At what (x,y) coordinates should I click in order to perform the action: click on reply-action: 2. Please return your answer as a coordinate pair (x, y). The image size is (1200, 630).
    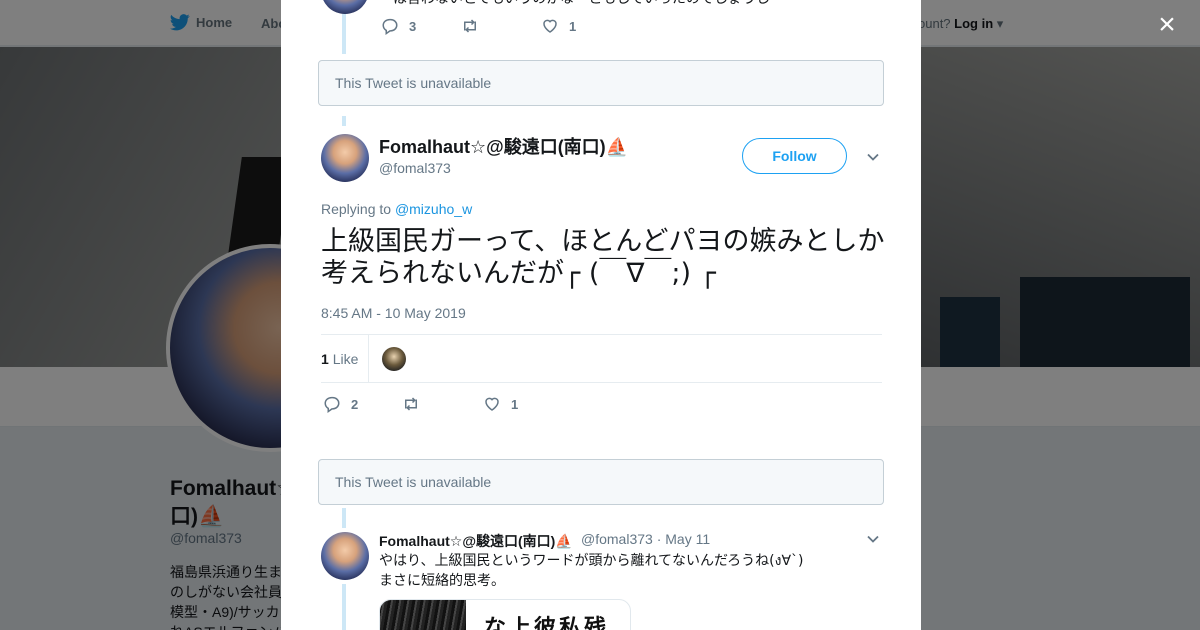
    Looking at the image, I should click on (340, 404).